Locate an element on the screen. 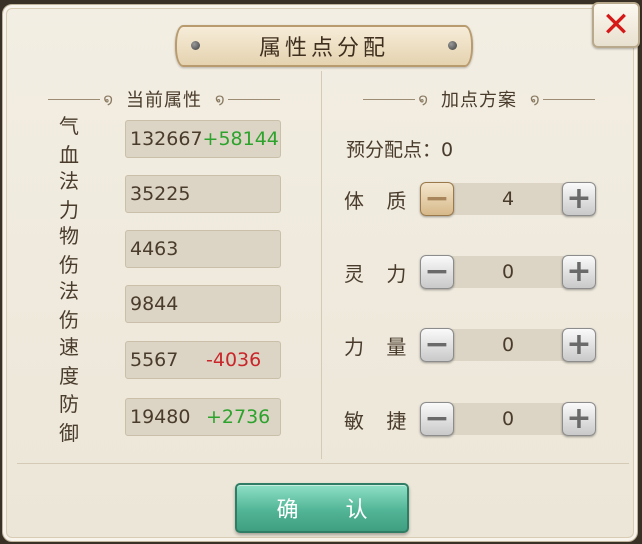 The width and height of the screenshot is (642, 544). alloc-row-strength: 力 量 0 − + is located at coordinates (470, 345).